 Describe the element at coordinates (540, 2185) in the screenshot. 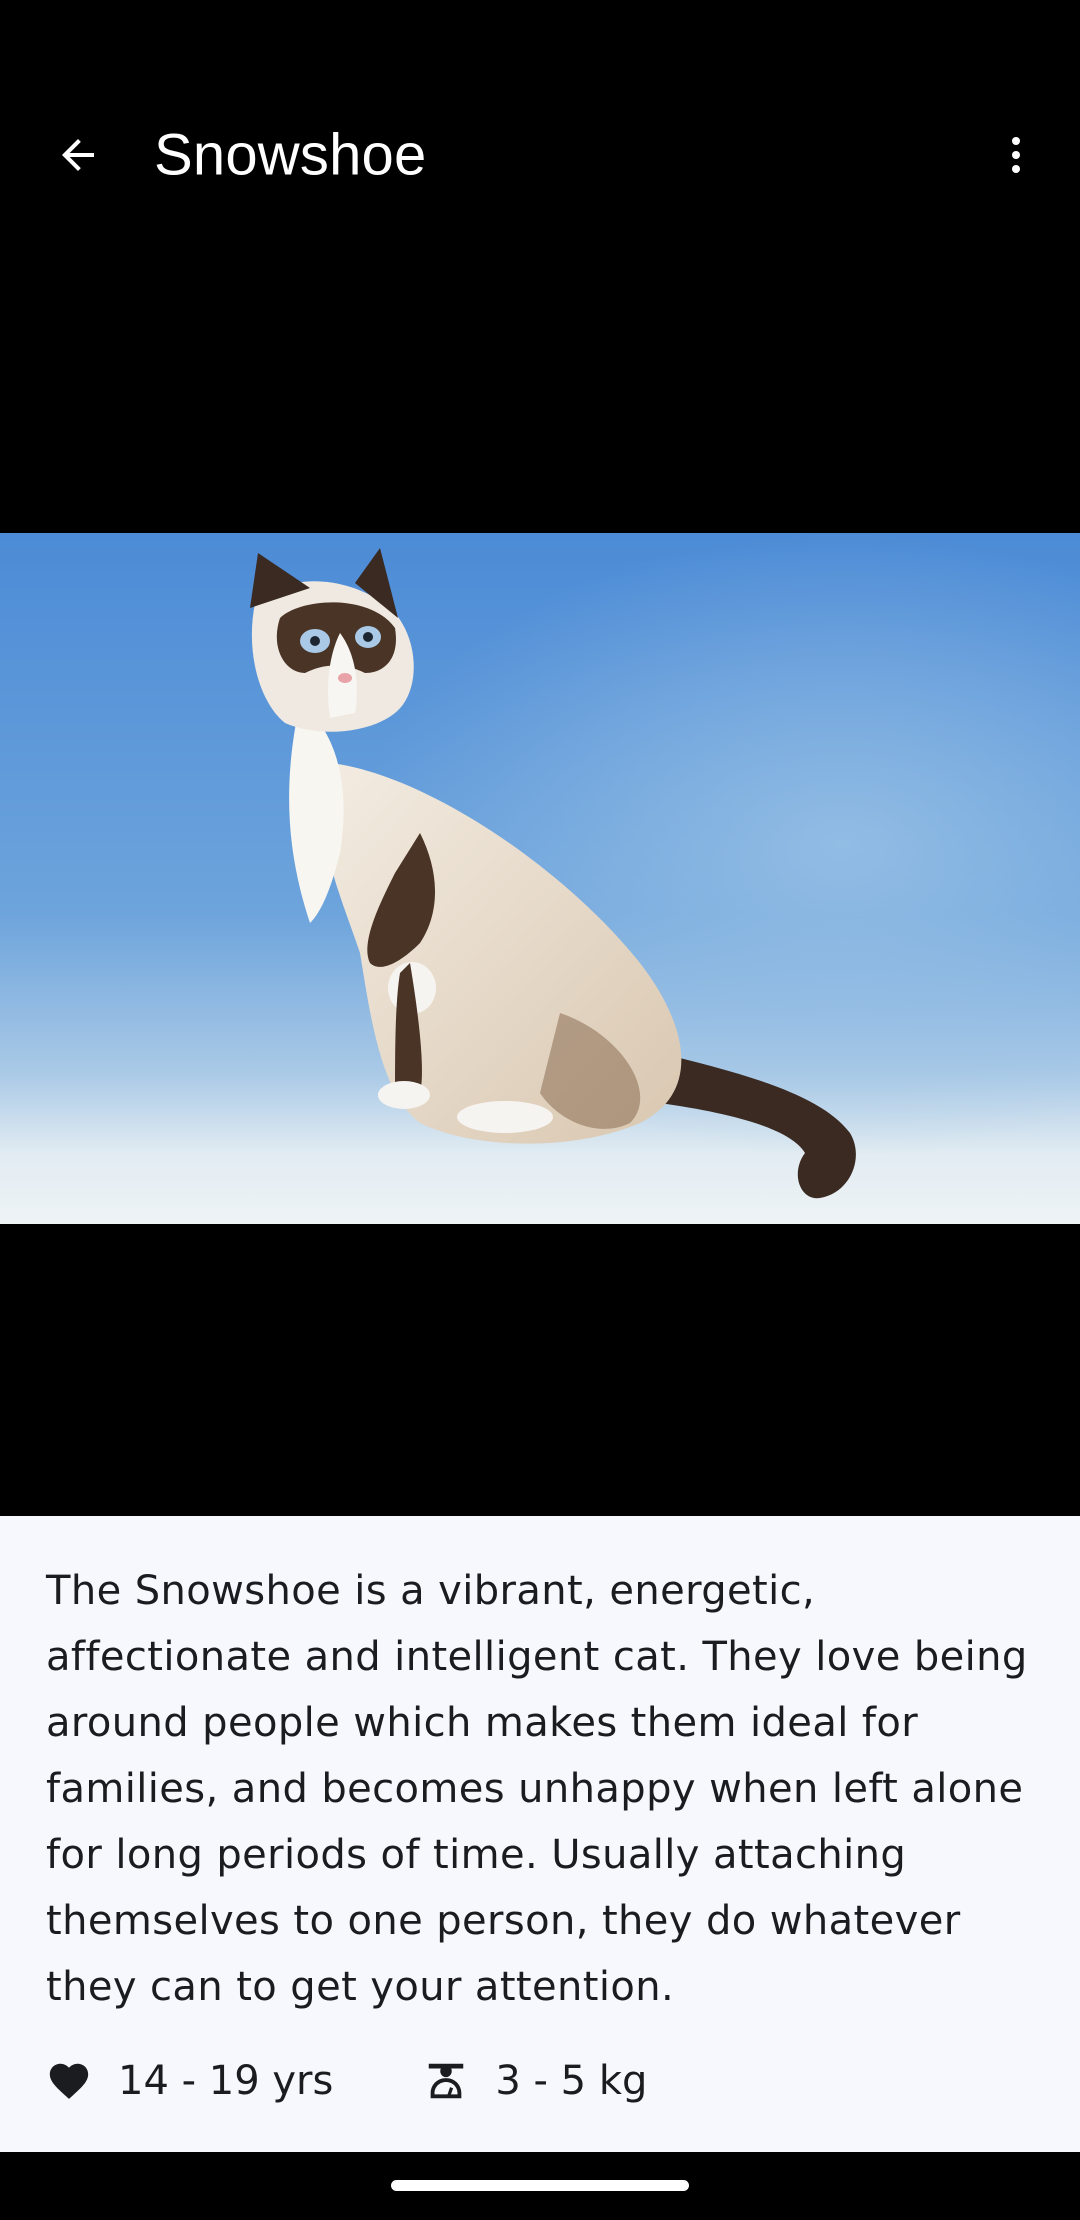

I see `gesture-nav-handle` at that location.